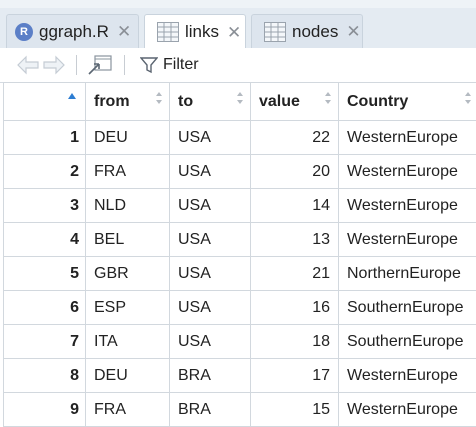 This screenshot has width=476, height=427. I want to click on tab-nodes: nodes ✕, so click(307, 31).